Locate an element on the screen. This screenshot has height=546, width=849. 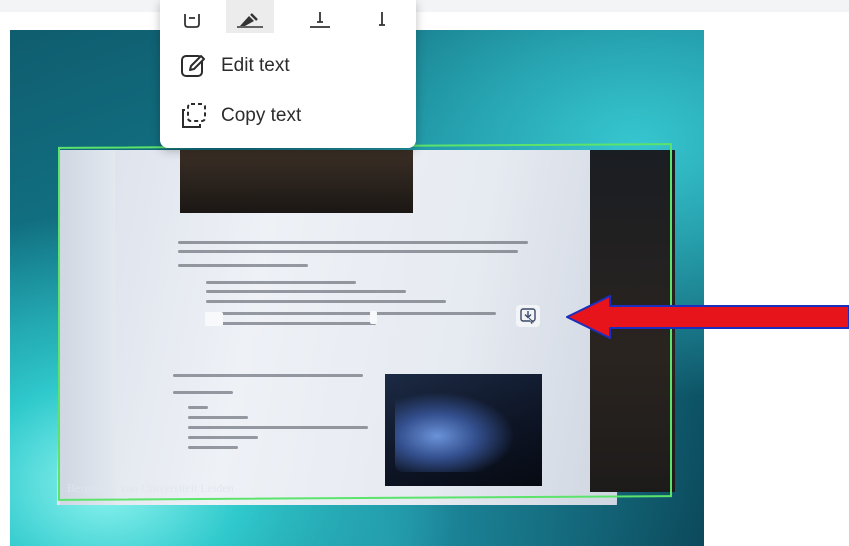
top-bar is located at coordinates (424, 6).